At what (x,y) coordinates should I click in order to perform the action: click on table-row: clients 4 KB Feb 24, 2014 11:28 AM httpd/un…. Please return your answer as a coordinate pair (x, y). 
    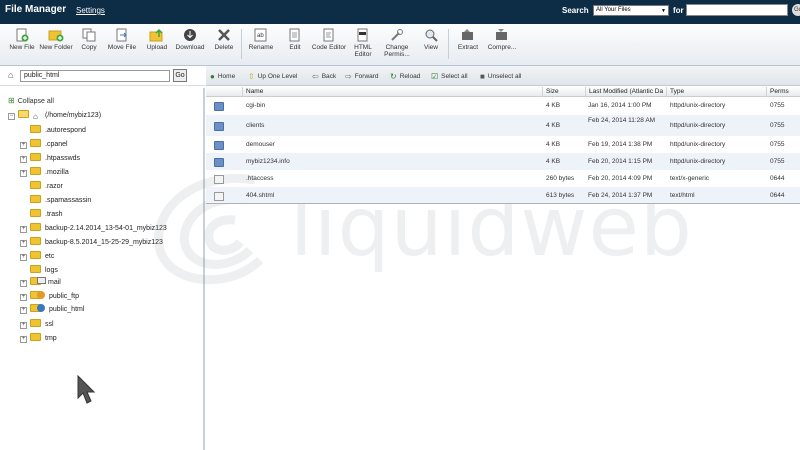
    Looking at the image, I should click on (503, 125).